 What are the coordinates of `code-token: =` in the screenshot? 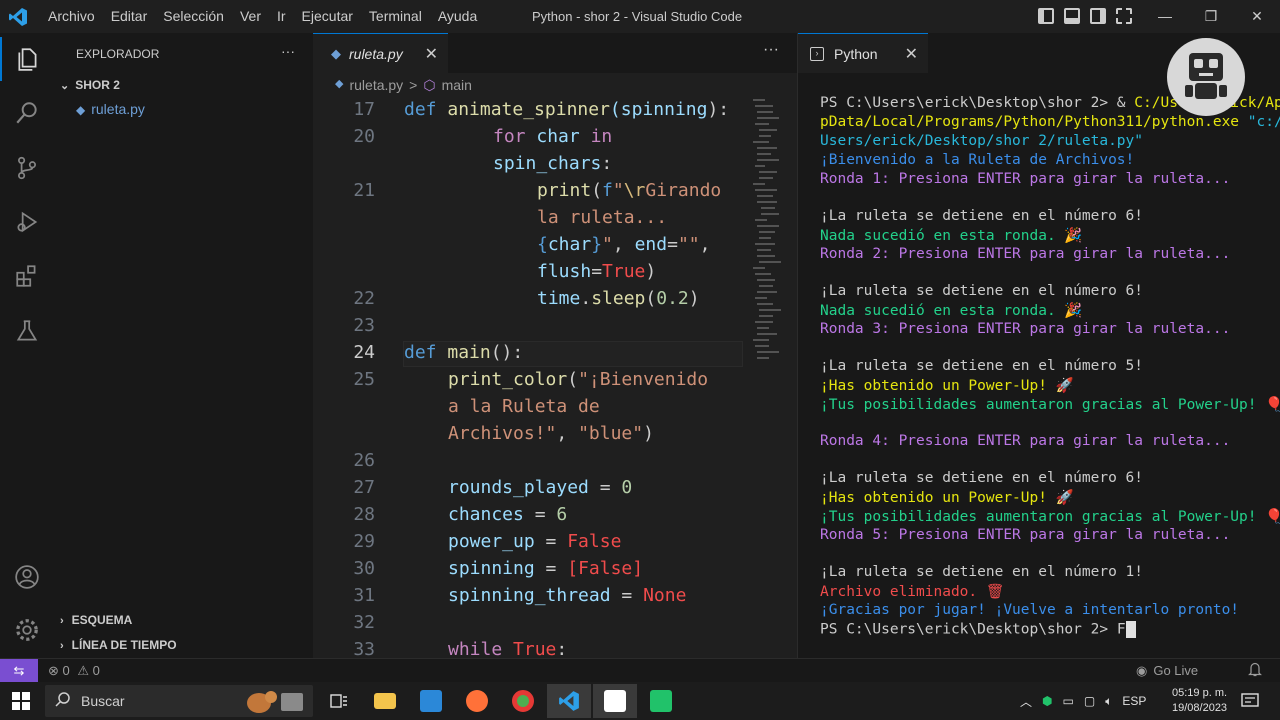 It's located at (627, 595).